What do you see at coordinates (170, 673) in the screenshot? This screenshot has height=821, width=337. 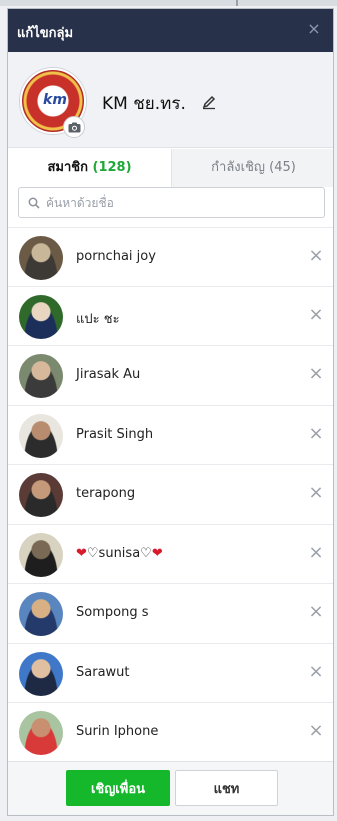 I see `member-row: Sarawut ×` at bounding box center [170, 673].